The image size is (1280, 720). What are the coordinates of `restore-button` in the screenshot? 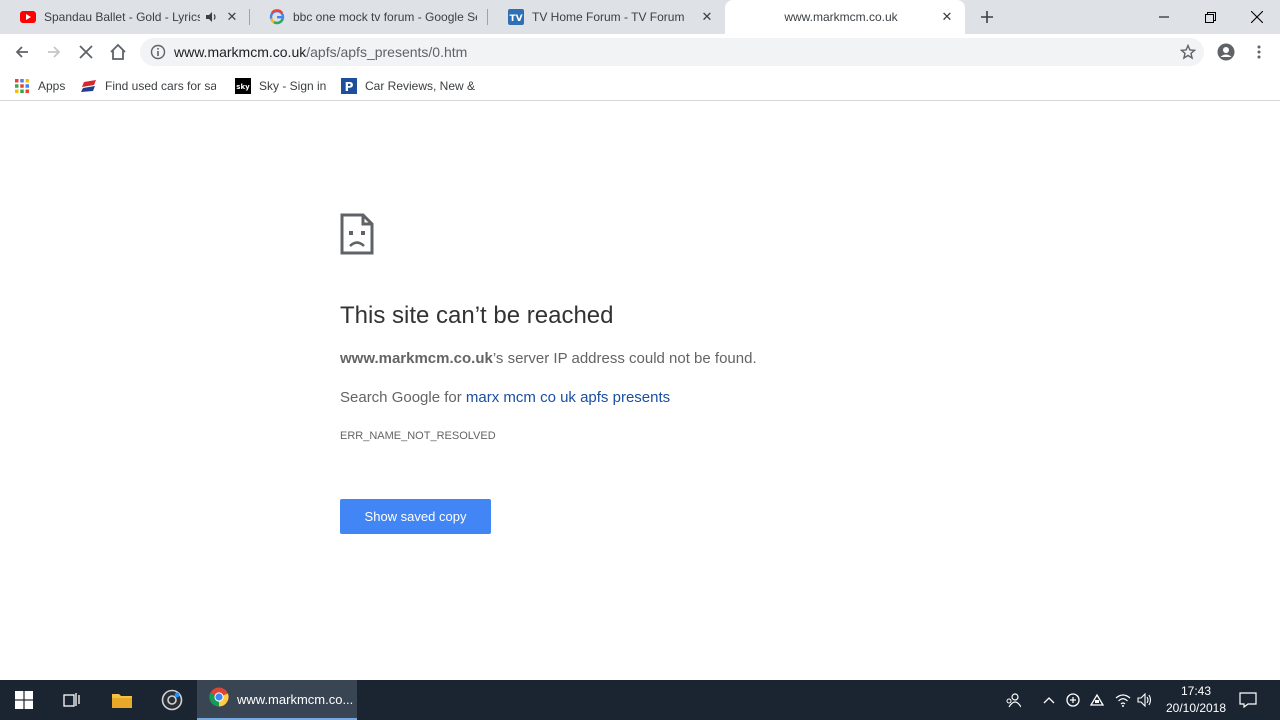 It's located at (1210, 17).